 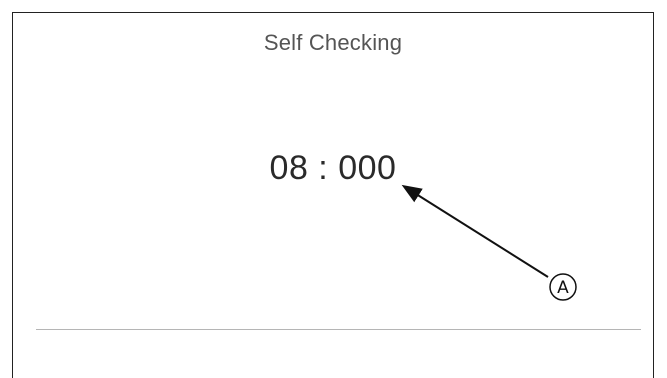 I want to click on arrow-icon, so click(x=475, y=231).